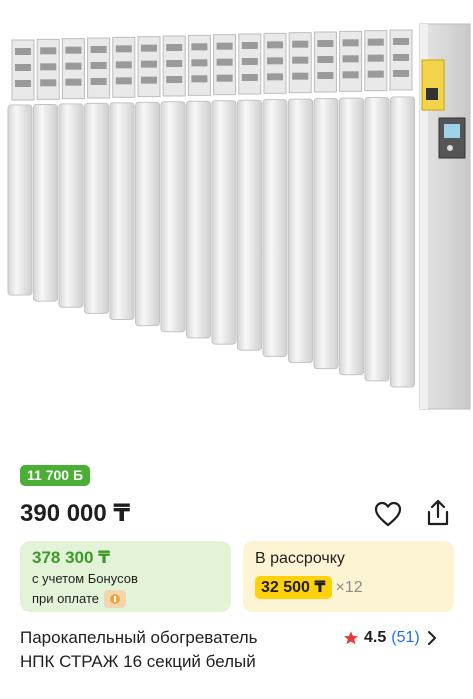 This screenshot has width=473, height=699. What do you see at coordinates (351, 638) in the screenshot?
I see `star-icon` at bounding box center [351, 638].